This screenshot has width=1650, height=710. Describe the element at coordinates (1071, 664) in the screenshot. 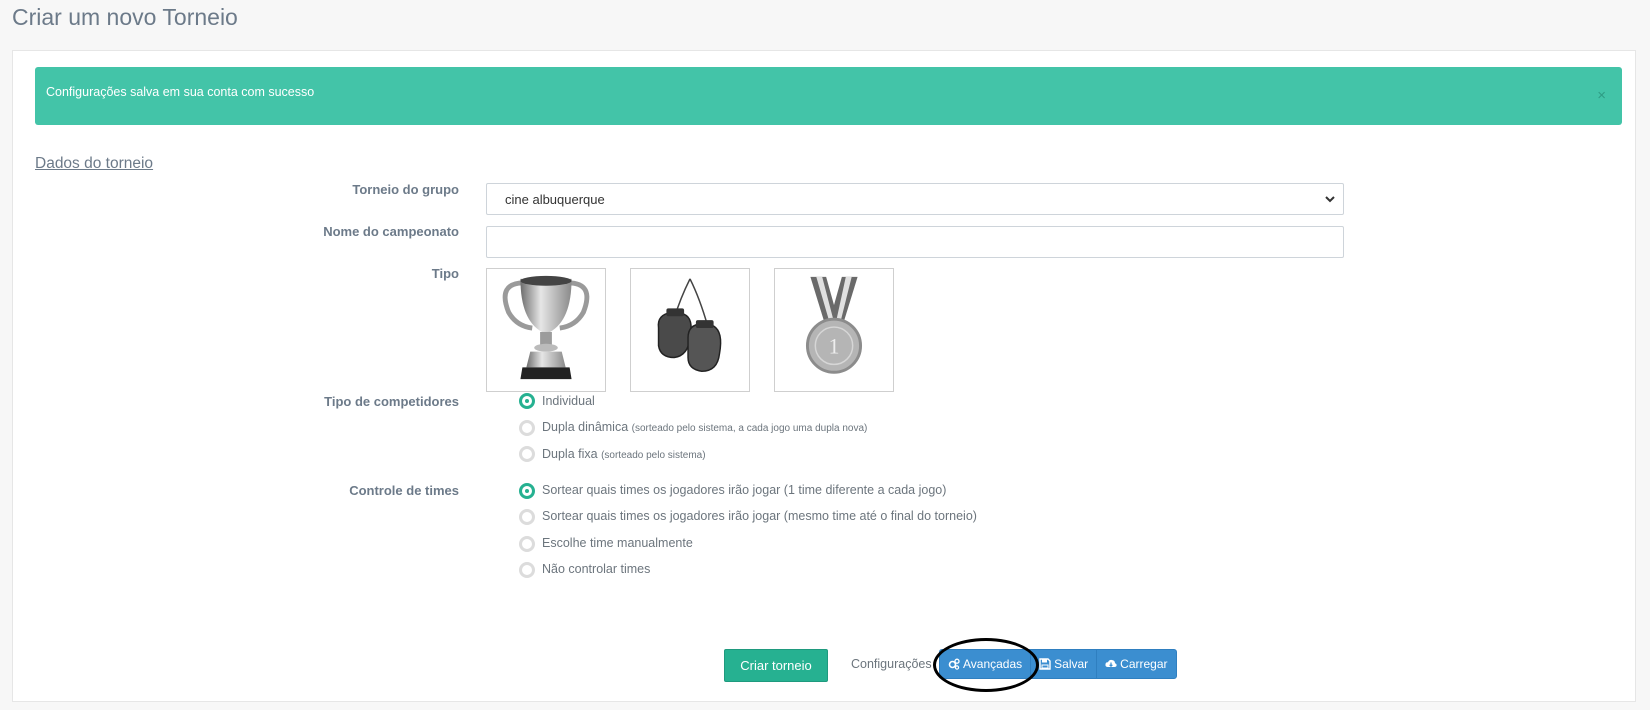

I see `save-label: Salvar` at that location.